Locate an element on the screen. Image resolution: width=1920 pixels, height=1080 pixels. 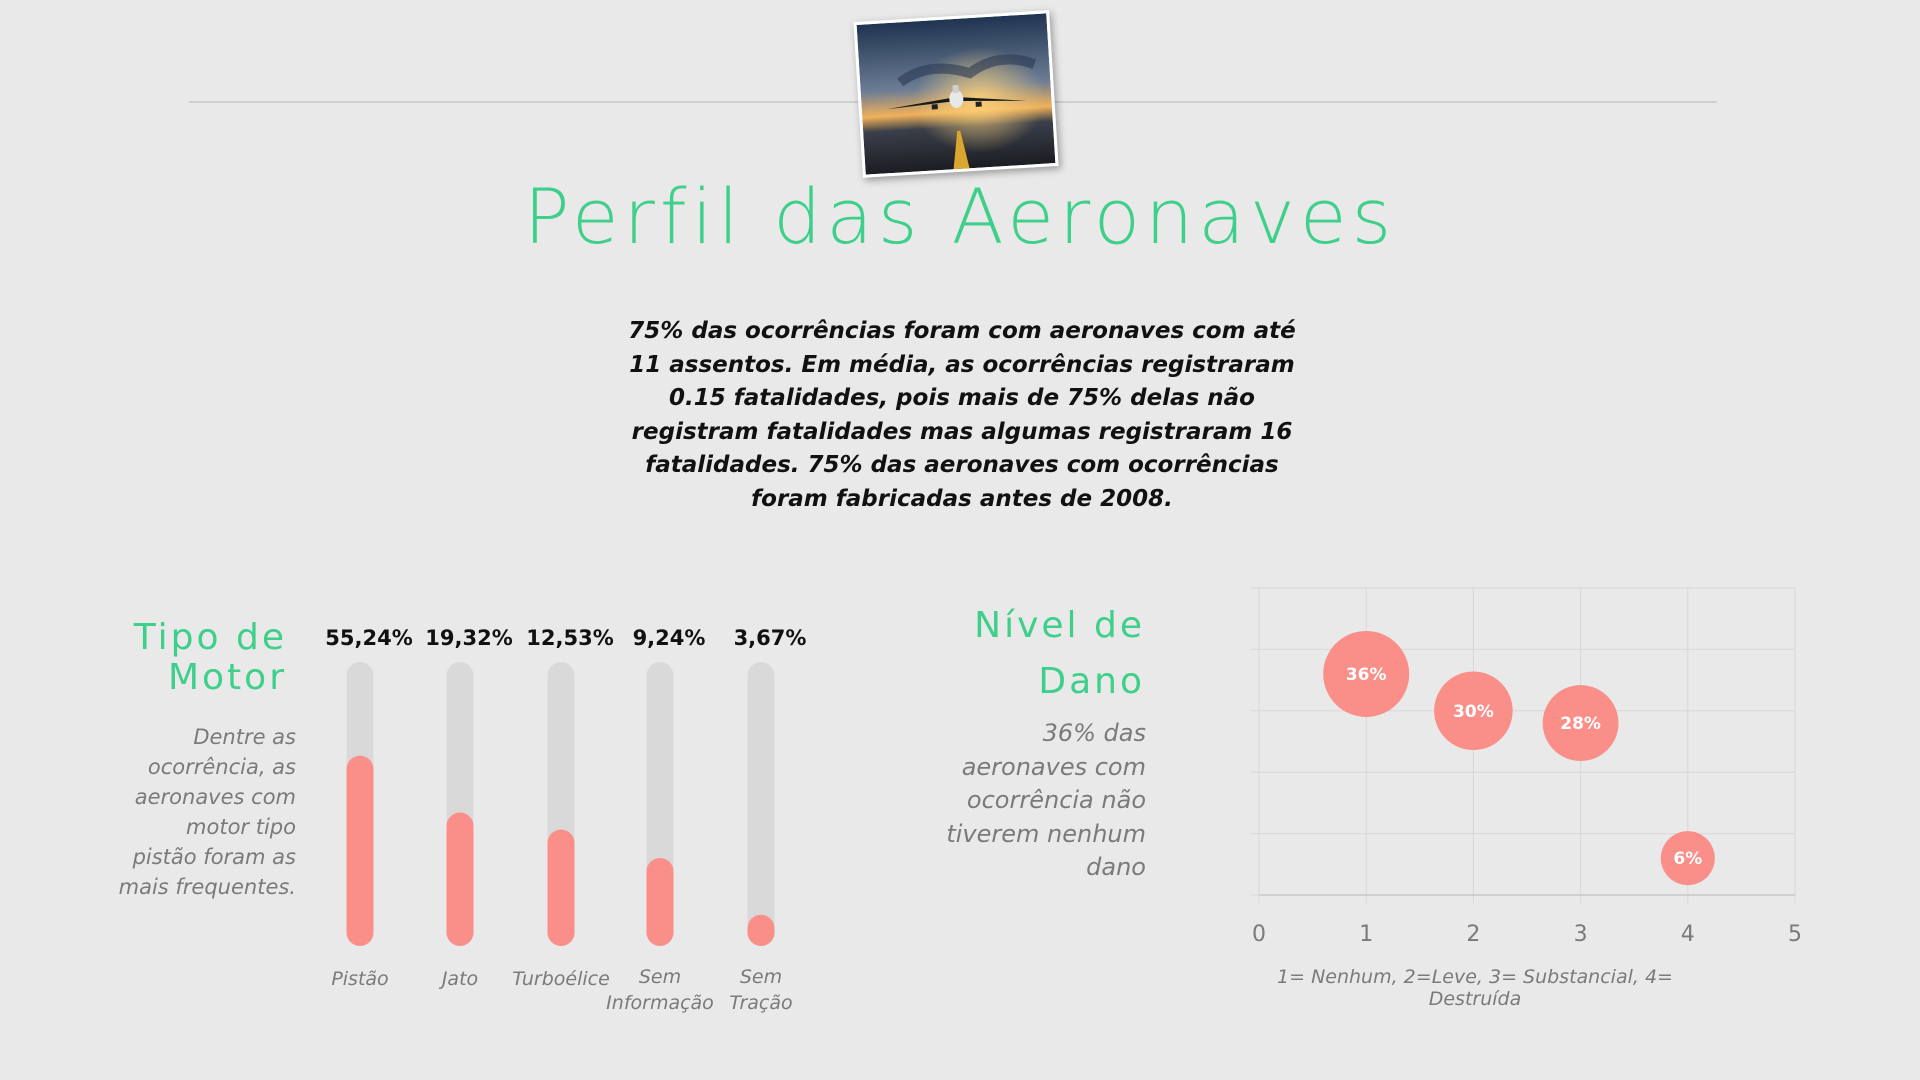
damage-level-bubble-chart: 0 1 2 3 4 5 36% 30% 28% 6% is located at coordinates (1526, 767).